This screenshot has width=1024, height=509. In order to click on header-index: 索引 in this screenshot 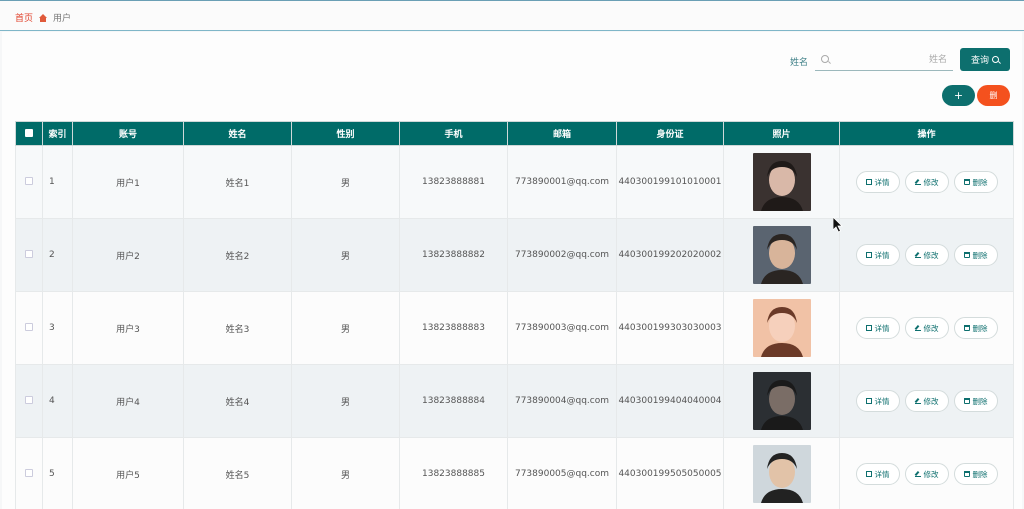, I will do `click(57, 133)`.